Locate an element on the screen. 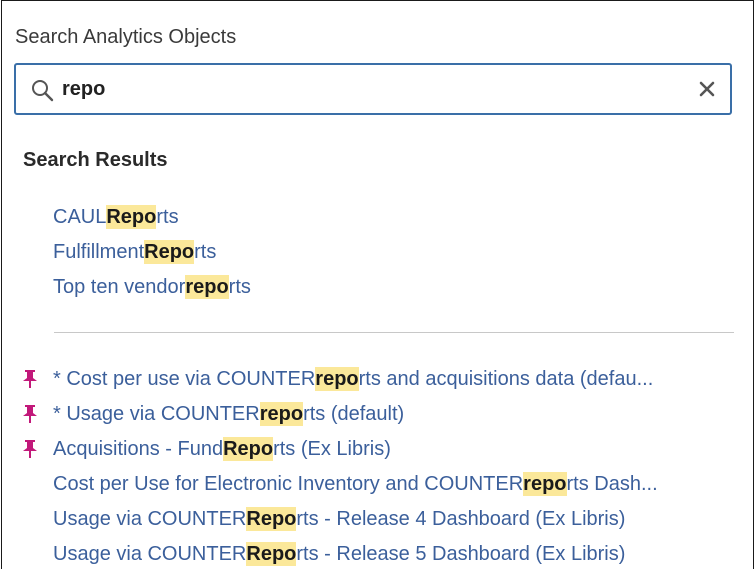  folder-result-item: Fulfillment Repo rts is located at coordinates (152, 257).